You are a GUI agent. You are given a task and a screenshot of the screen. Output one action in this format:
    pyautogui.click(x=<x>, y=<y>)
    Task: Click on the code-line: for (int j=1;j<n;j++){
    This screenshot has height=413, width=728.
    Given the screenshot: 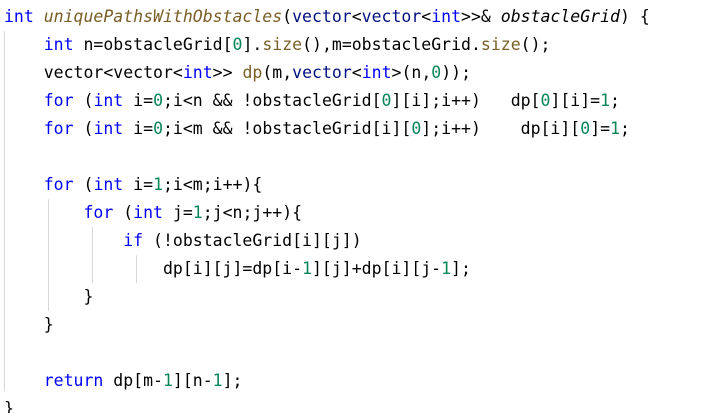 What is the action you would take?
    pyautogui.click(x=153, y=213)
    